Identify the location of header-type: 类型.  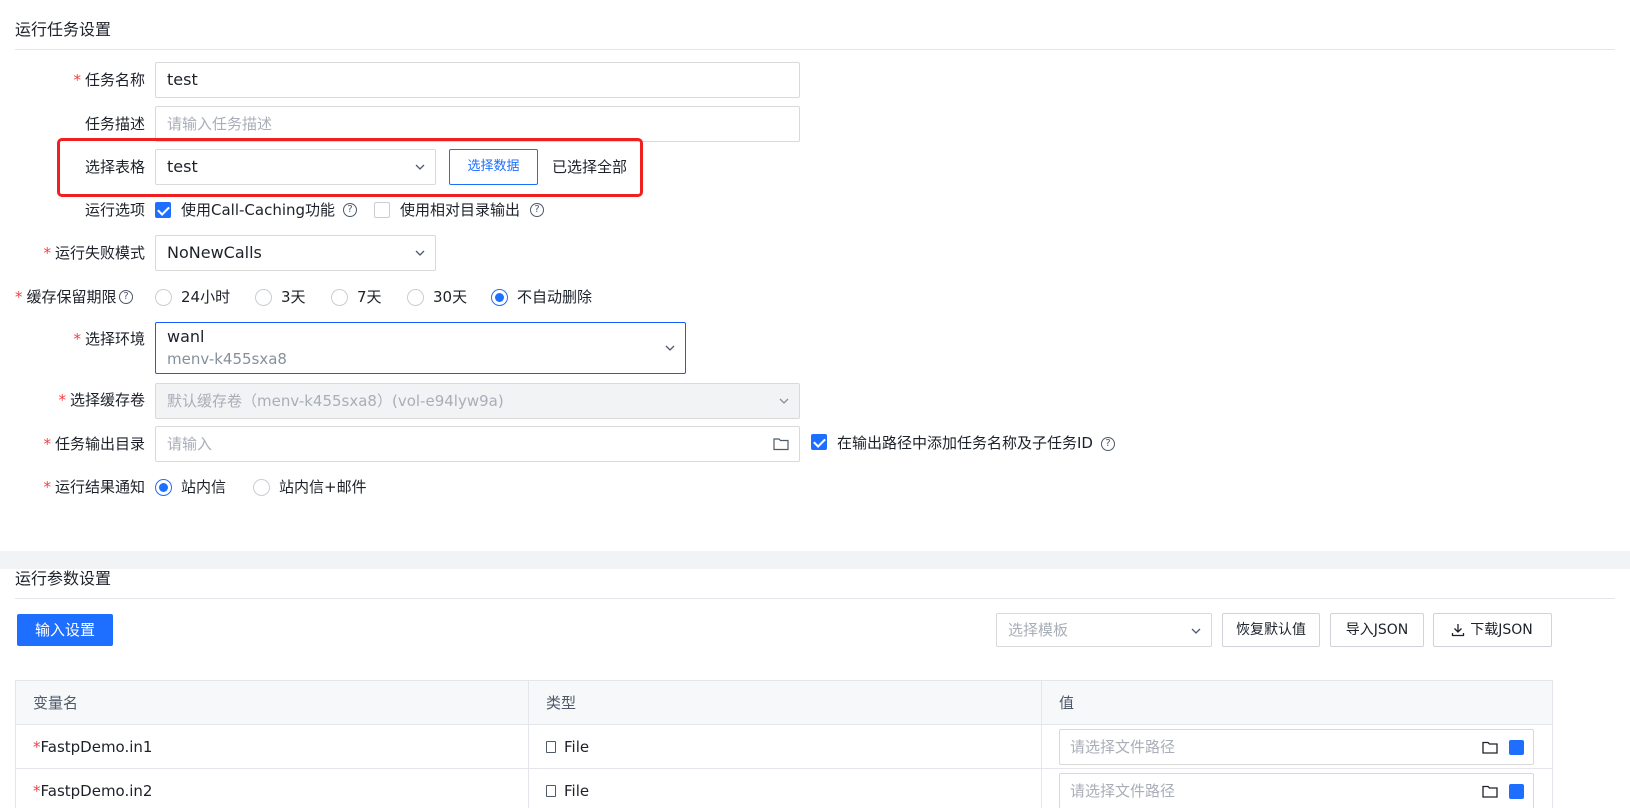
(785, 702).